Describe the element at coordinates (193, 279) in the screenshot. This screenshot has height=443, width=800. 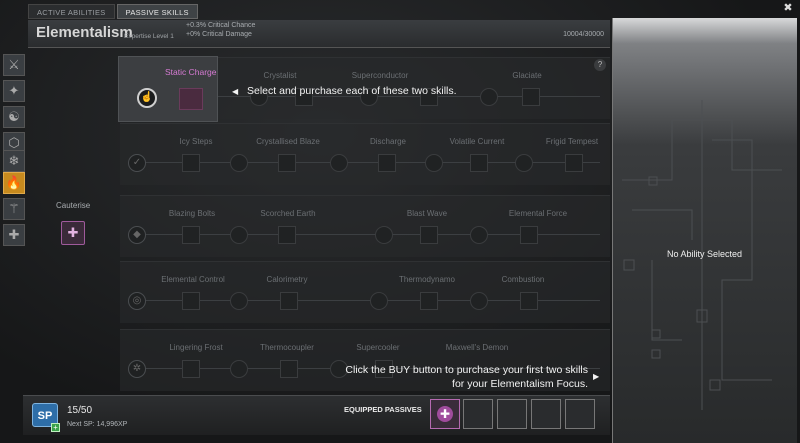
I see `skill-label: Elemental Control` at that location.